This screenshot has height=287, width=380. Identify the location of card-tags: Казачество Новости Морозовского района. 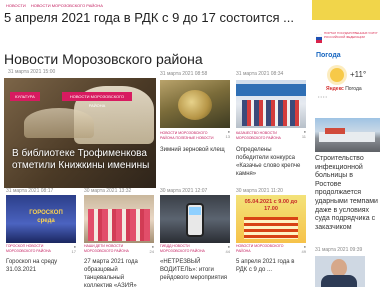
(265, 136).